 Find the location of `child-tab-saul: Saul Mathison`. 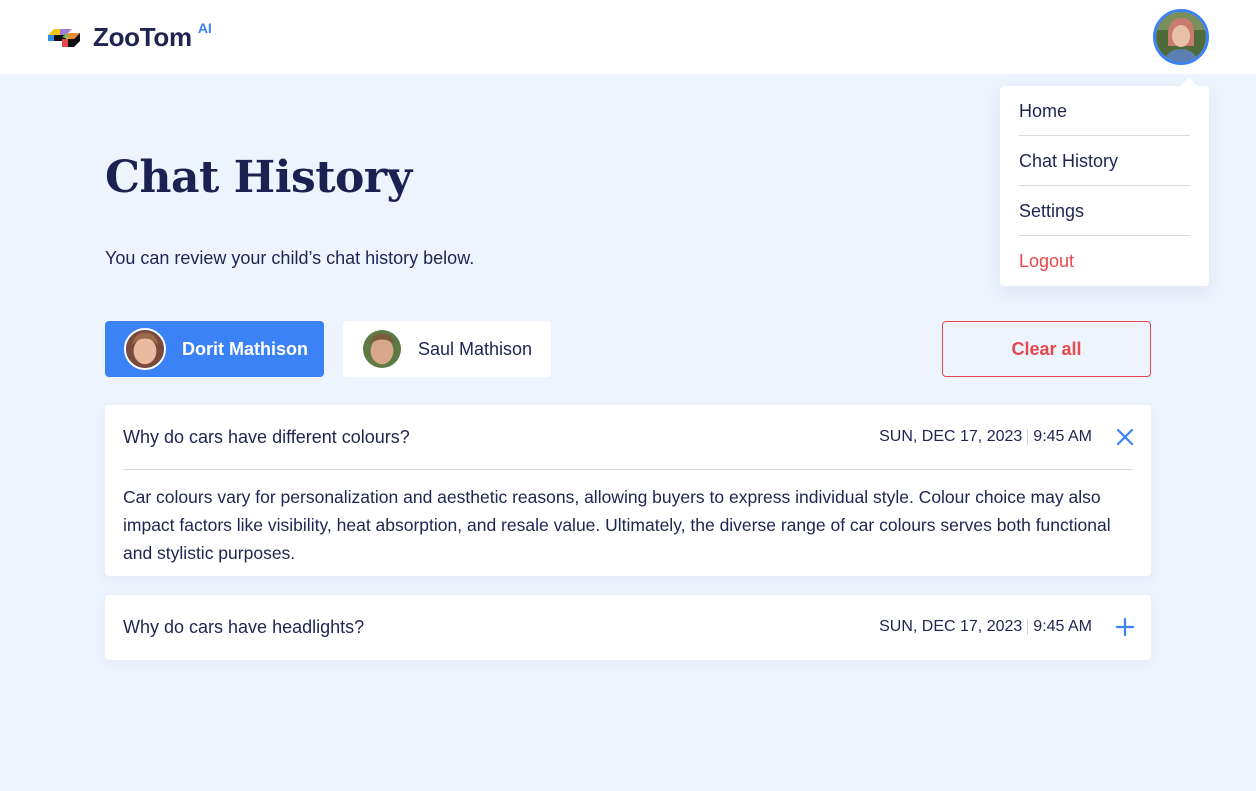

child-tab-saul: Saul Mathison is located at coordinates (447, 349).